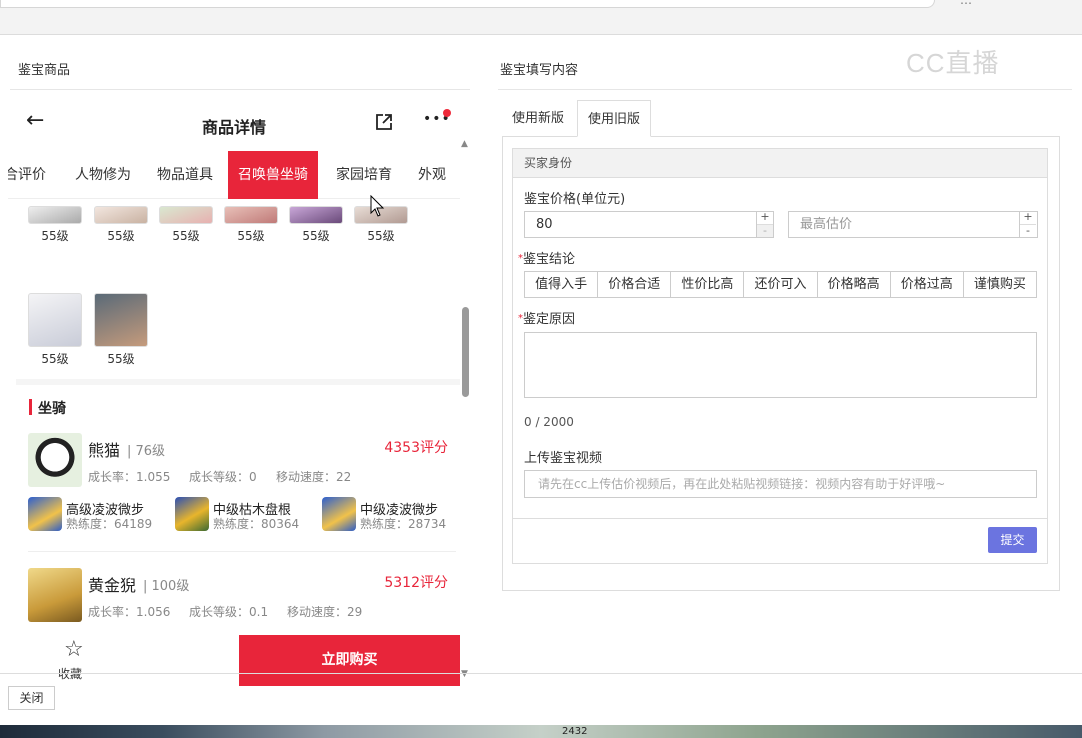 Image resolution: width=1082 pixels, height=738 pixels. I want to click on mount-name: 熊猫, so click(104, 450).